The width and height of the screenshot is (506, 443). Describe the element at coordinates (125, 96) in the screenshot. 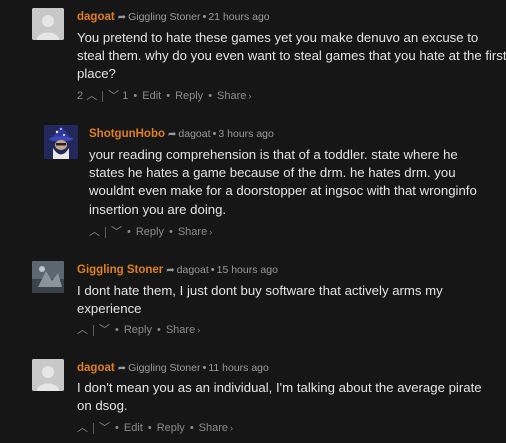

I see `downvote-count: 1` at that location.